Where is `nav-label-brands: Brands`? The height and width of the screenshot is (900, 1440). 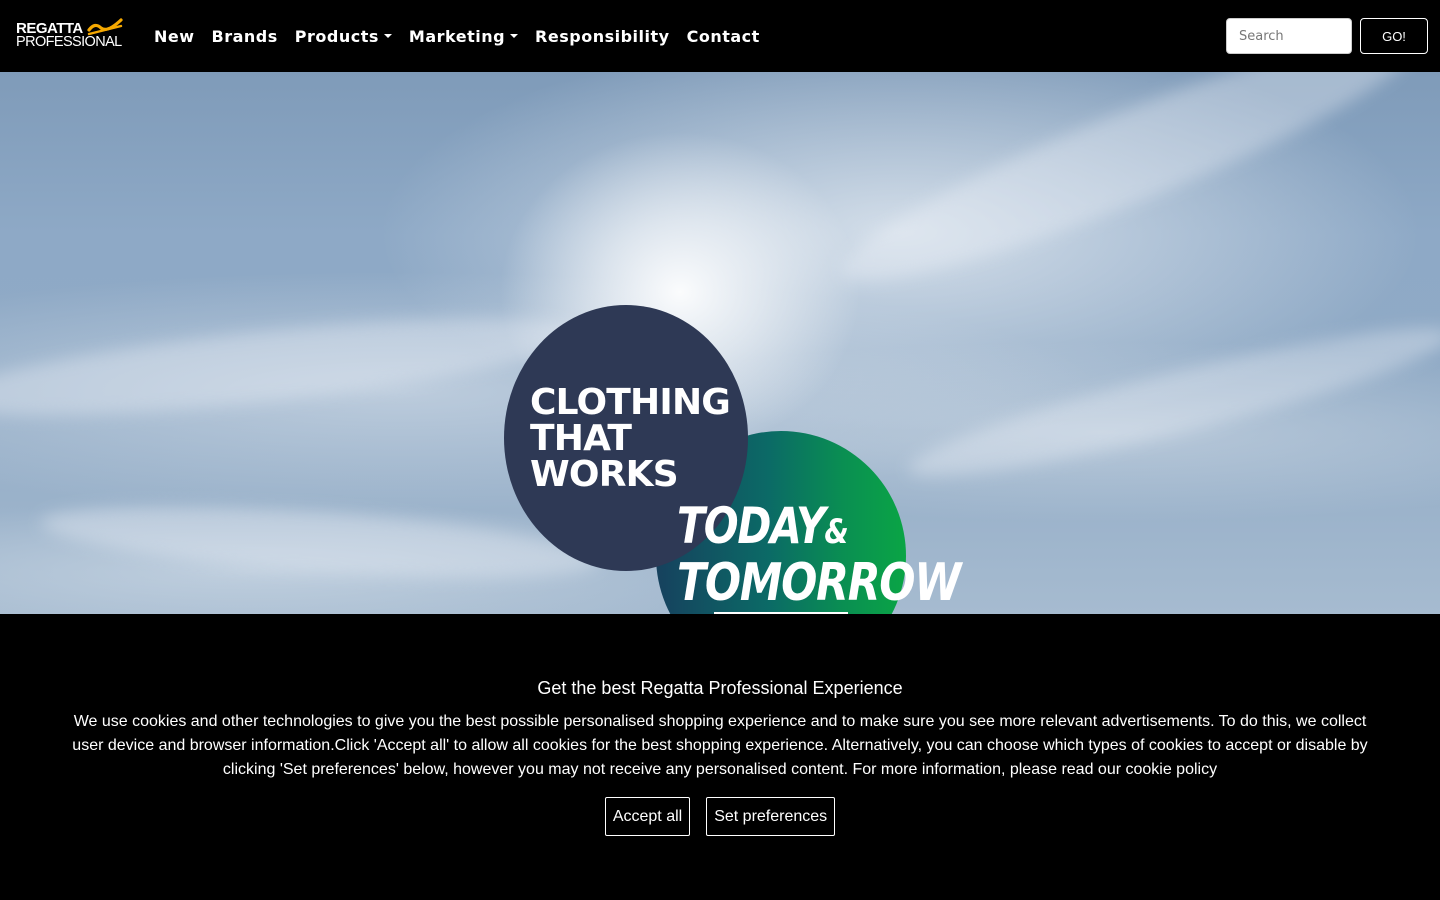 nav-label-brands: Brands is located at coordinates (244, 36).